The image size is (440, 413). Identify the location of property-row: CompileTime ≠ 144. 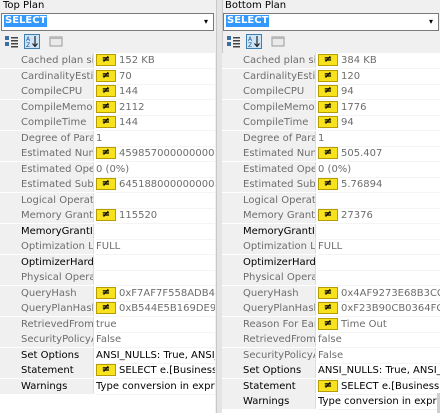
(107, 123).